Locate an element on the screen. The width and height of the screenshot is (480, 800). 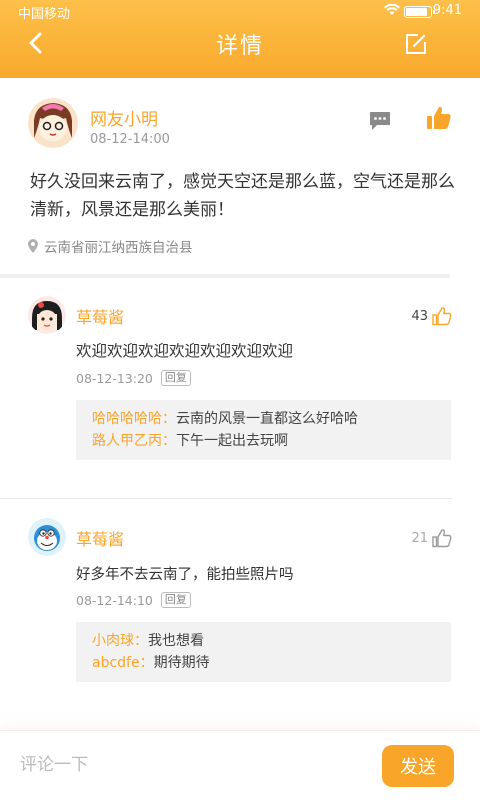
comment-meta: 08-12-14:10 回复 is located at coordinates (133, 600).